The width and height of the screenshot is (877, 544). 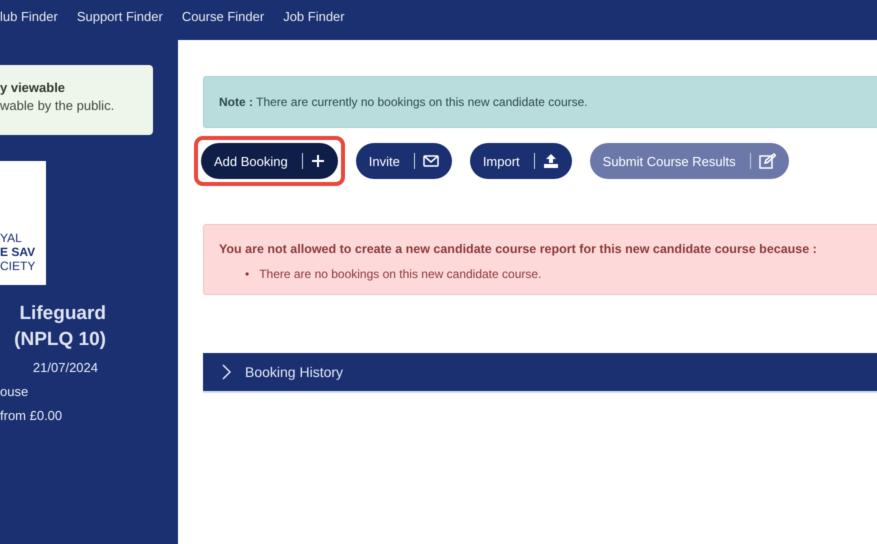 What do you see at coordinates (400, 274) in the screenshot?
I see `error-item: There are no bookings on this new candidate course.` at bounding box center [400, 274].